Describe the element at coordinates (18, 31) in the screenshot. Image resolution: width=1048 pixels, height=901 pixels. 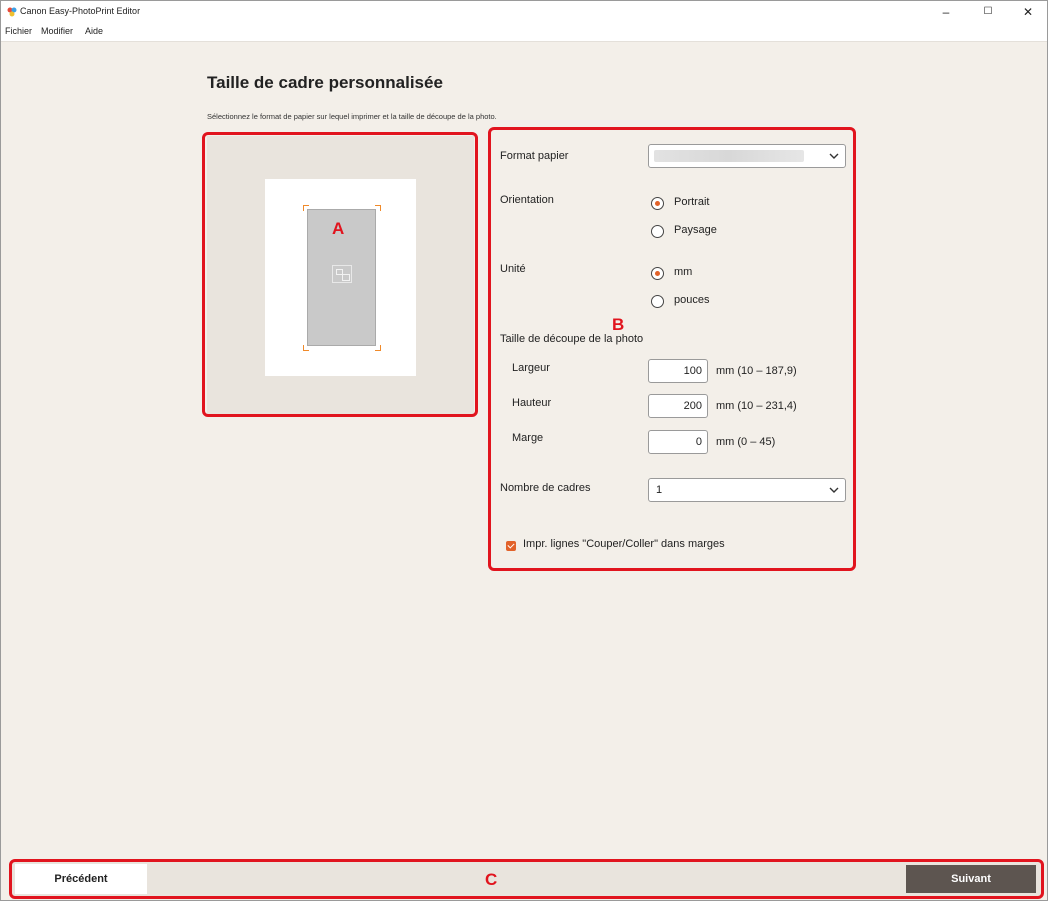
I see `menu-fichier: Fichier` at that location.